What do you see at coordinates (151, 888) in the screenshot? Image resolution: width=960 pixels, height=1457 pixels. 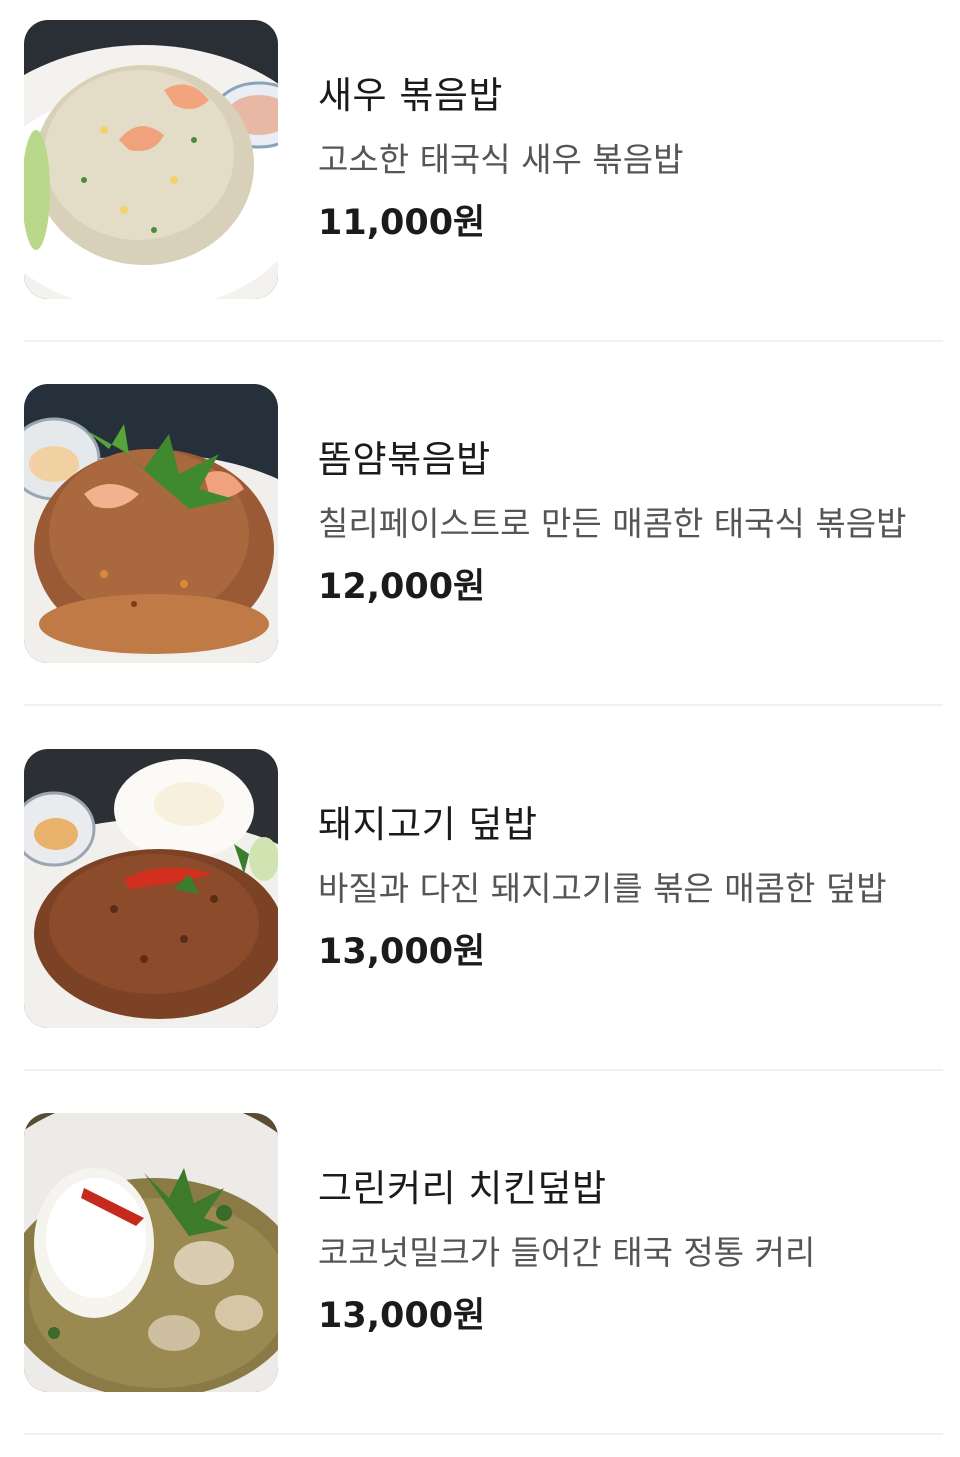 I see `food-photo-pork-rice-bowl` at bounding box center [151, 888].